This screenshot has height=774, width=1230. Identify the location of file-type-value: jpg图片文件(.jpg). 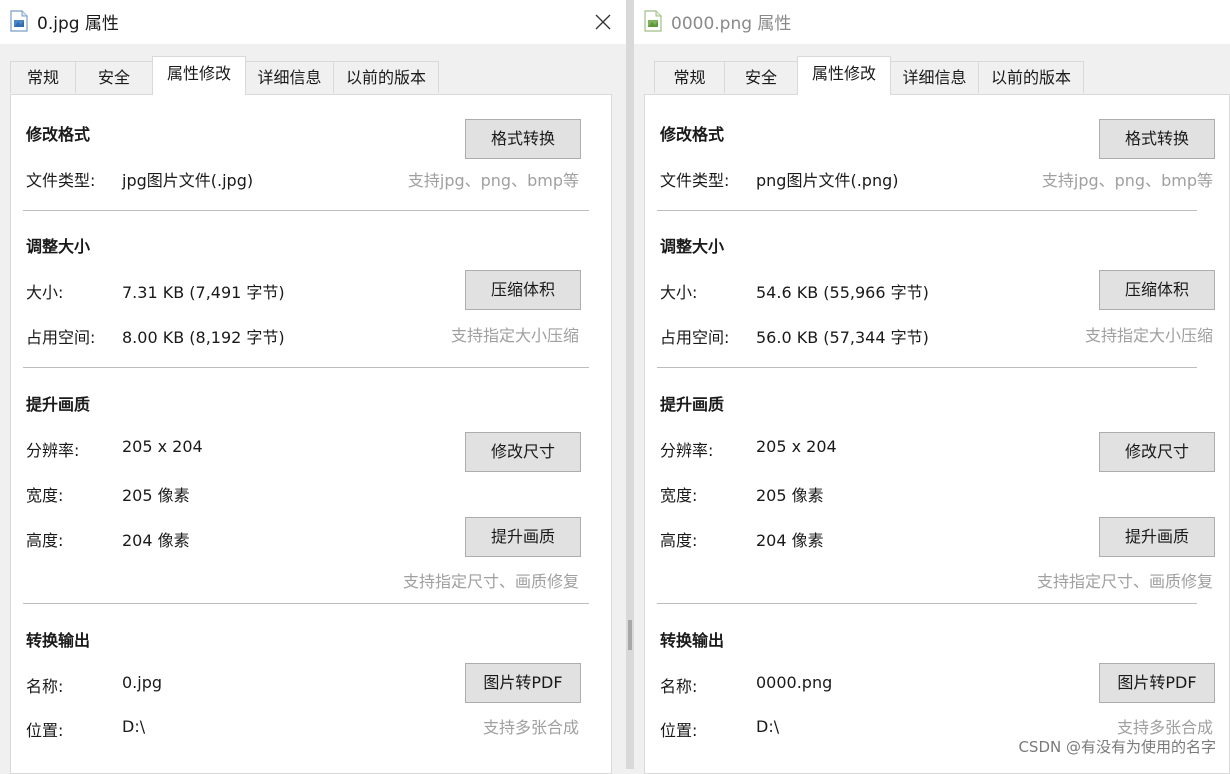
(188, 180).